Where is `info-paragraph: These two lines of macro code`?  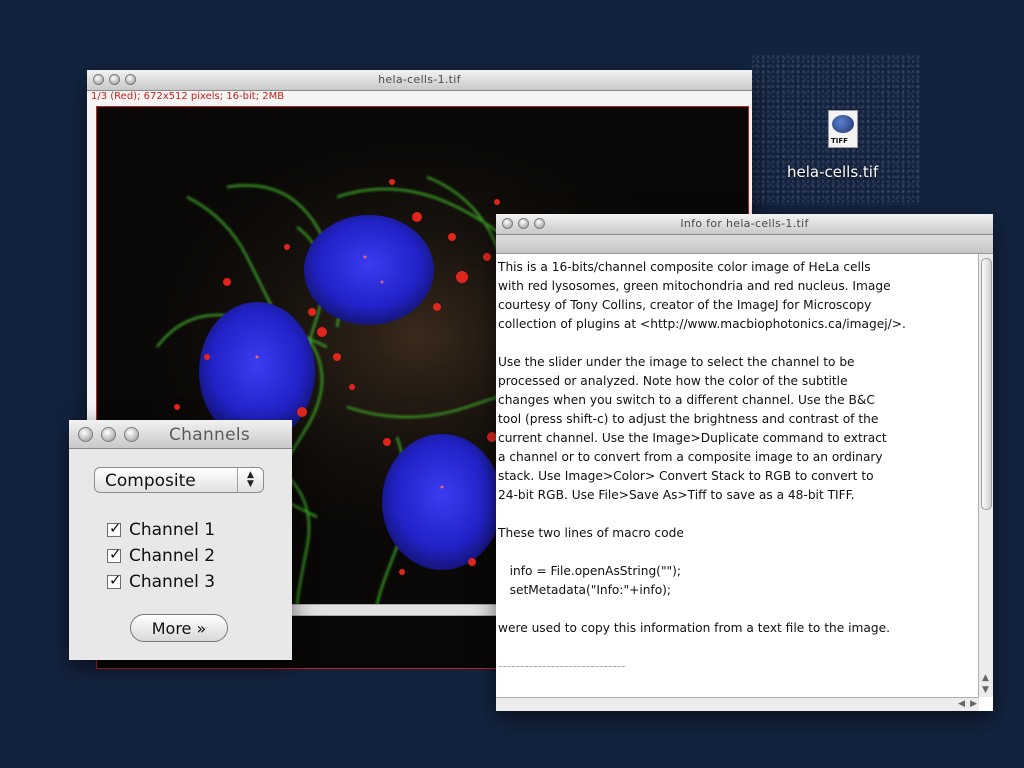 info-paragraph: These two lines of macro code is located at coordinates (591, 533).